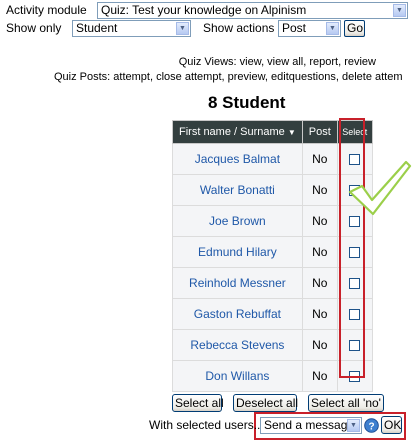 This screenshot has height=445, width=412. What do you see at coordinates (131, 28) in the screenshot?
I see `show-only-select: Student ▼` at bounding box center [131, 28].